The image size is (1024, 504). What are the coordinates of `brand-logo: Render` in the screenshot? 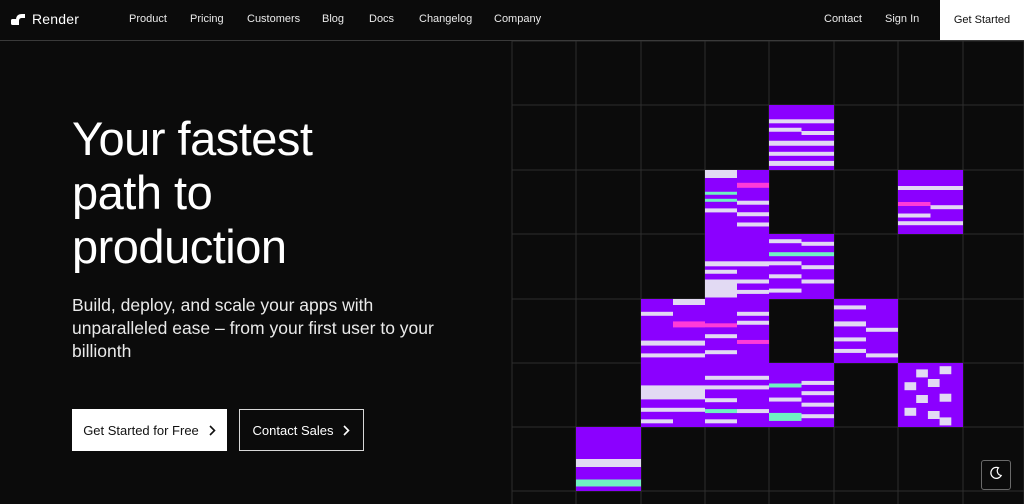 It's located at (44, 19).